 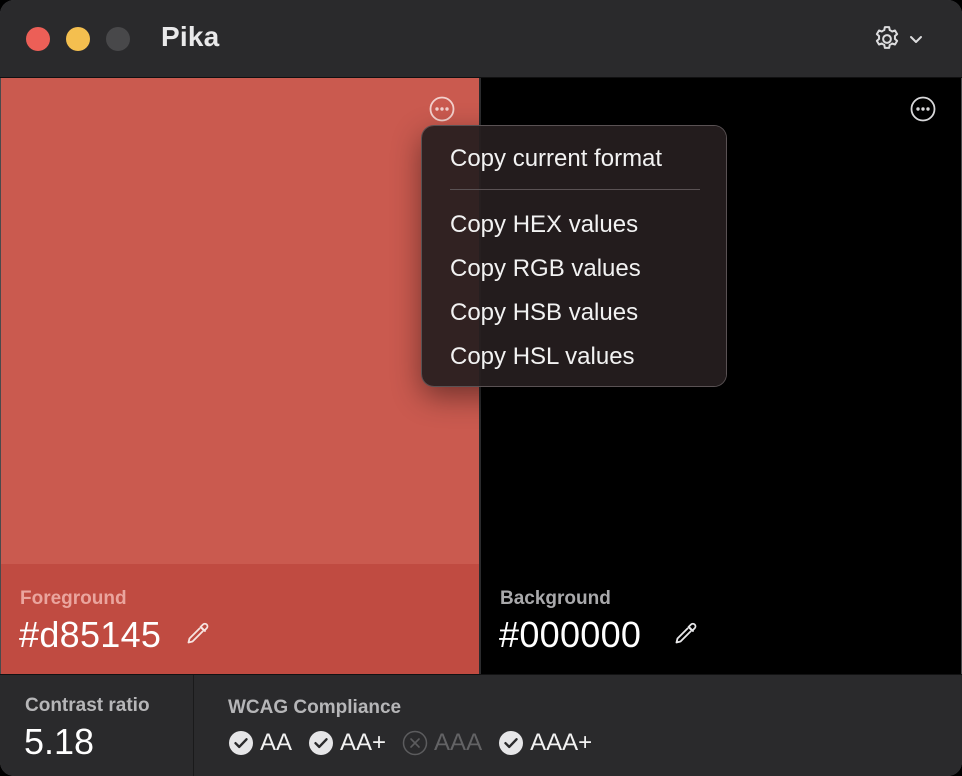 I want to click on wcag-badge-aaa: AAA, so click(x=442, y=743).